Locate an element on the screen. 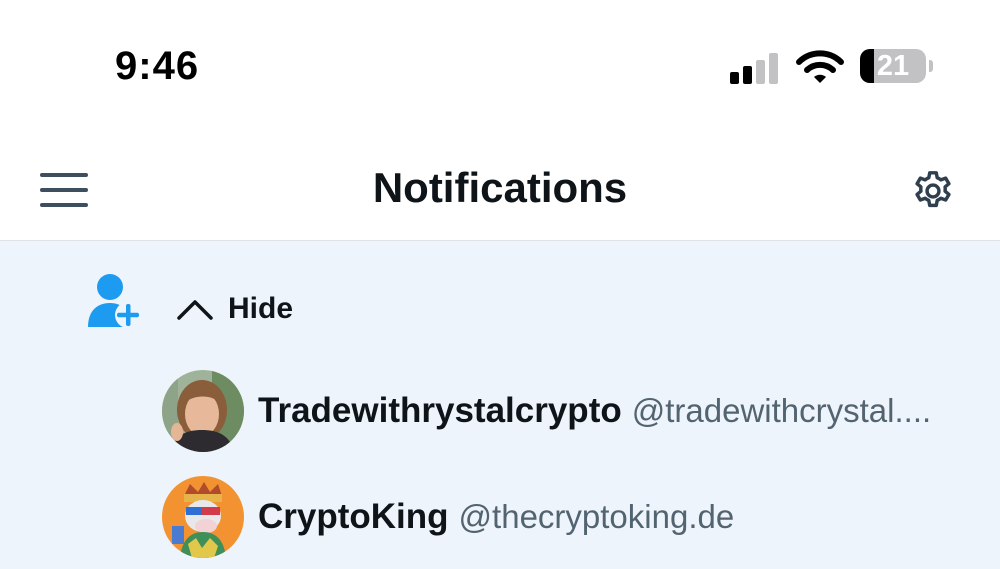 The image size is (1000, 569). battery-level: 21 is located at coordinates (893, 66).